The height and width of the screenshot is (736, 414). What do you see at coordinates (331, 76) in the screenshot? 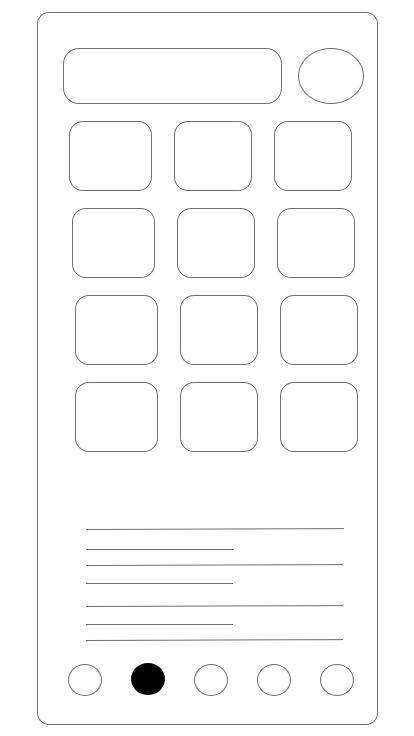
I see `avatar-placeholder` at bounding box center [331, 76].